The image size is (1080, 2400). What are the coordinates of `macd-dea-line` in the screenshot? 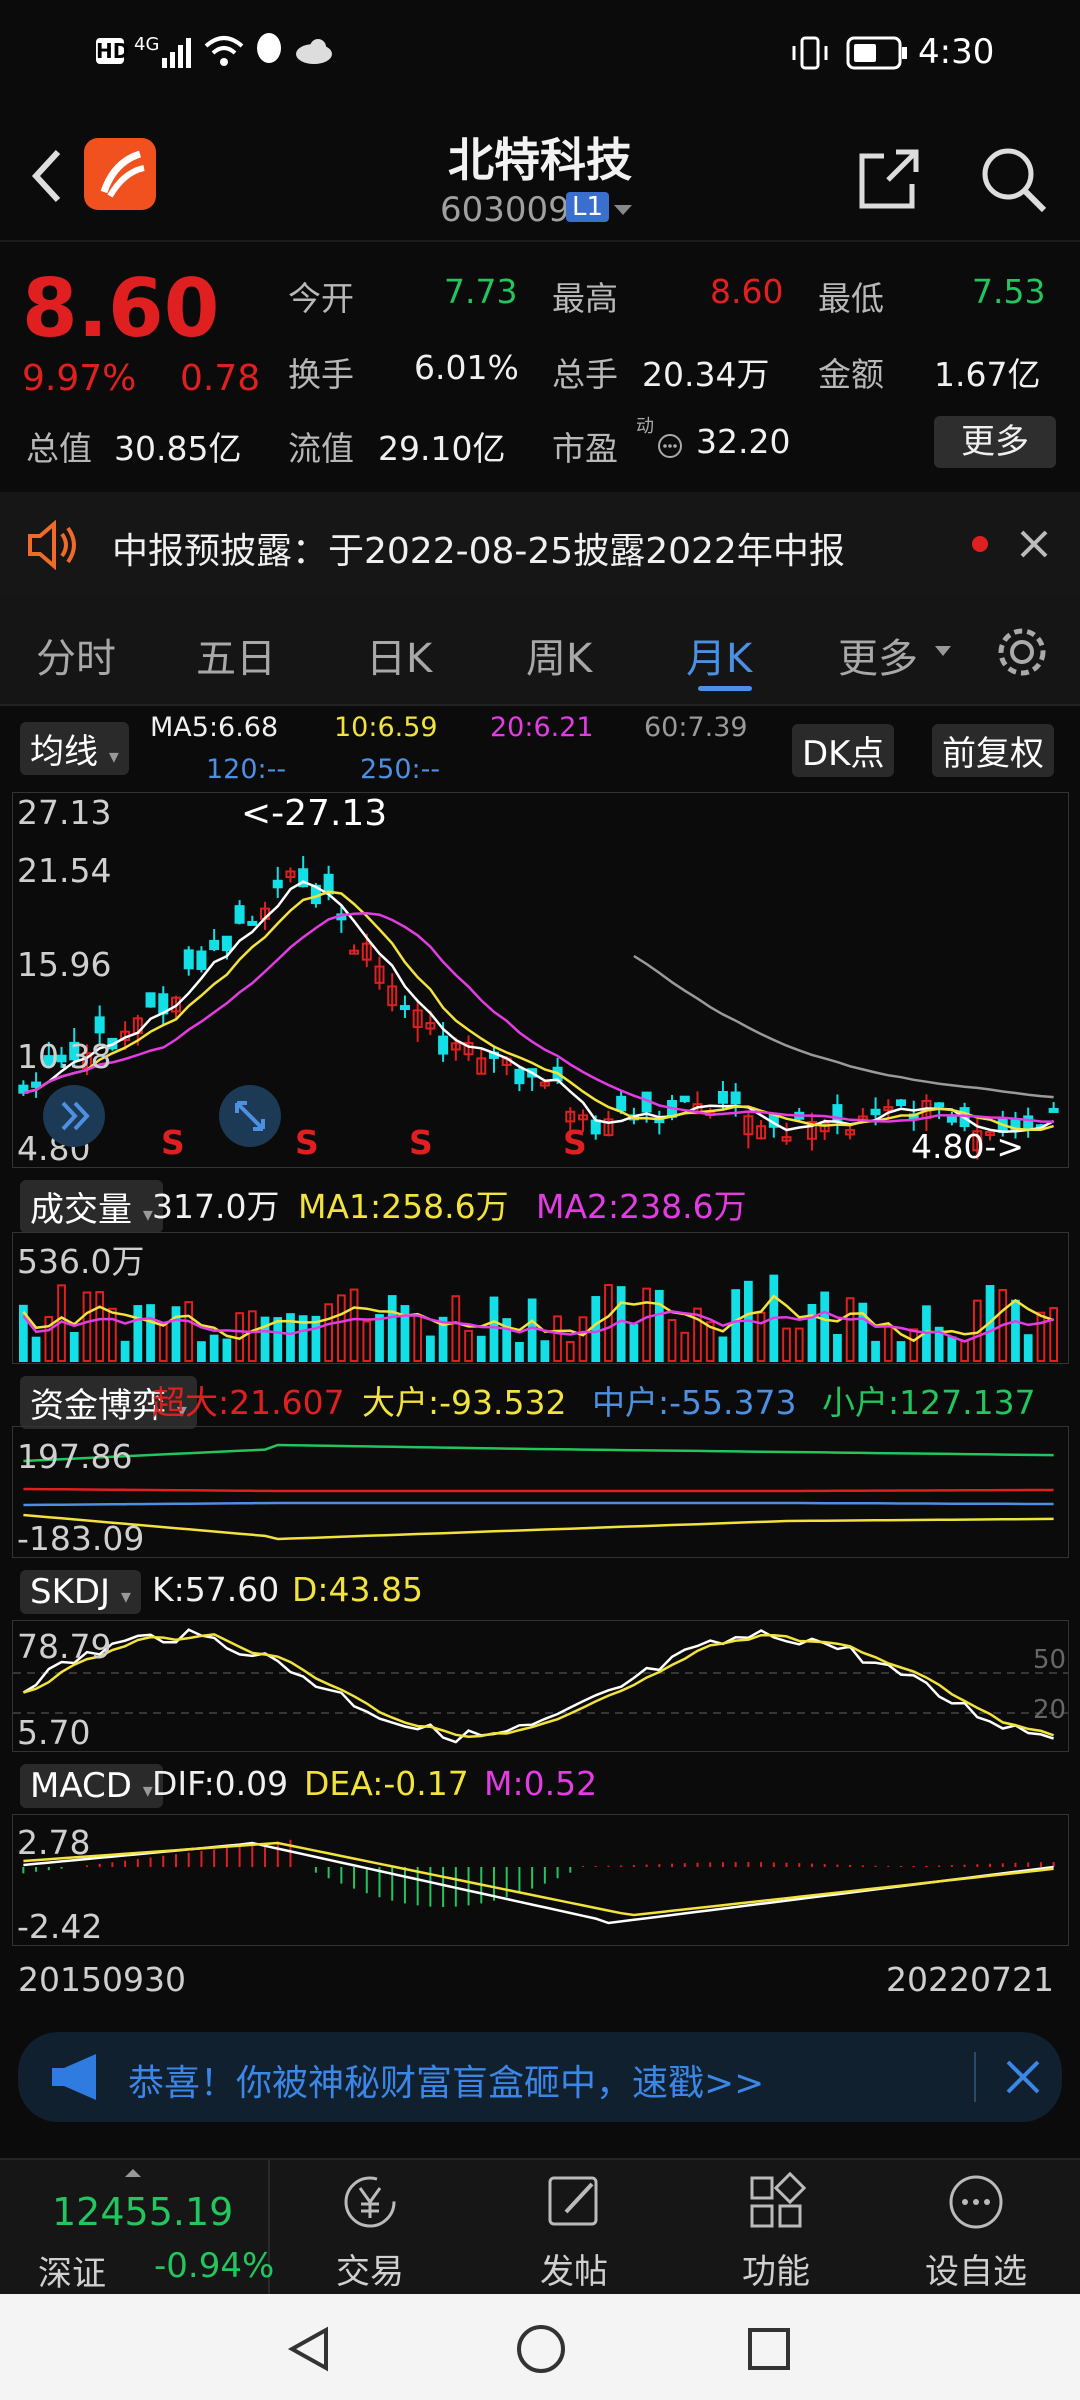 It's located at (538, 1879).